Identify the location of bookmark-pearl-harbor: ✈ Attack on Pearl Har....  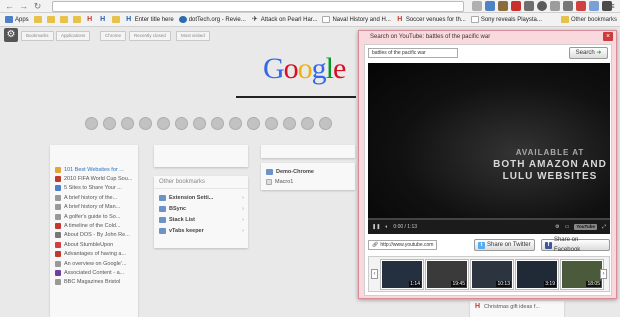
(284, 19).